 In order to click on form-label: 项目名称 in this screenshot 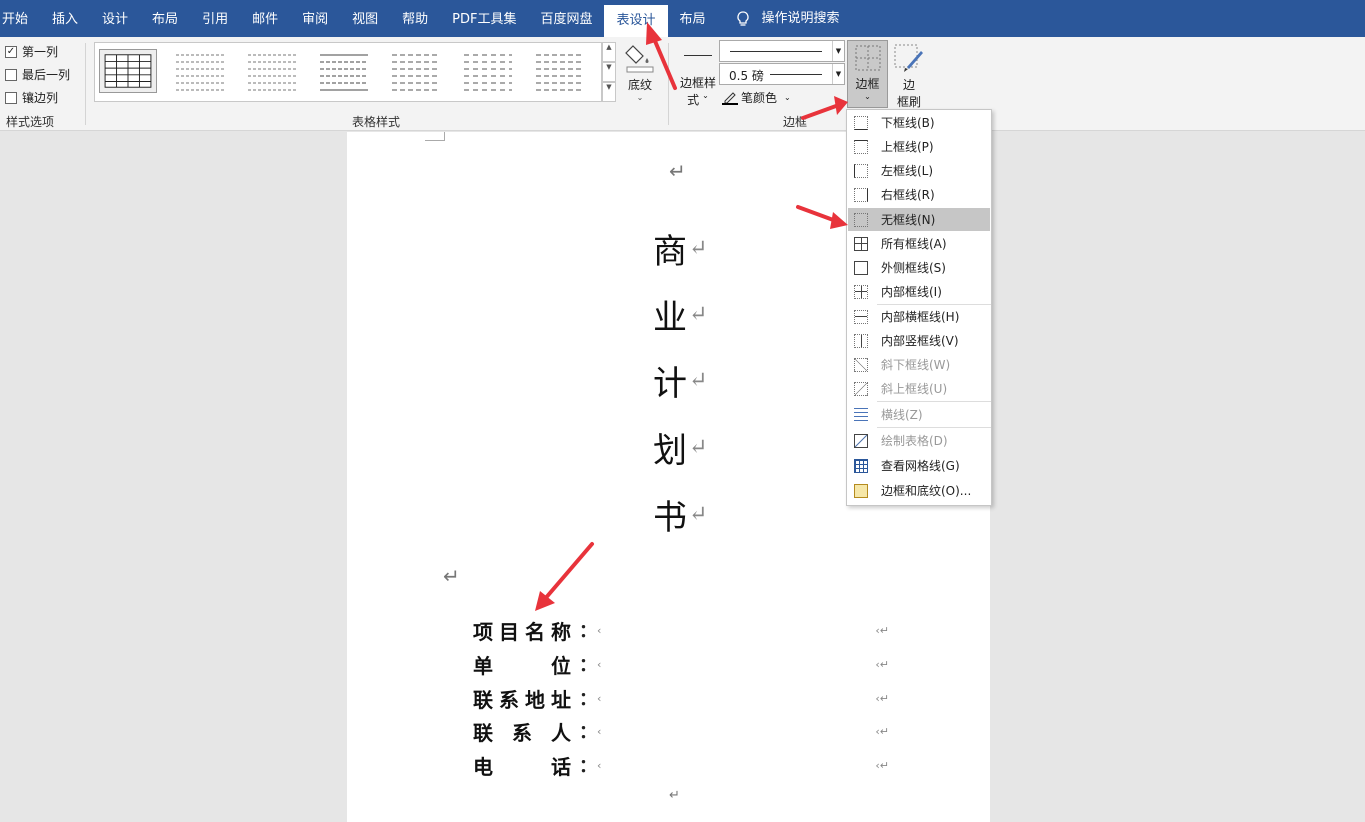, I will do `click(522, 631)`.